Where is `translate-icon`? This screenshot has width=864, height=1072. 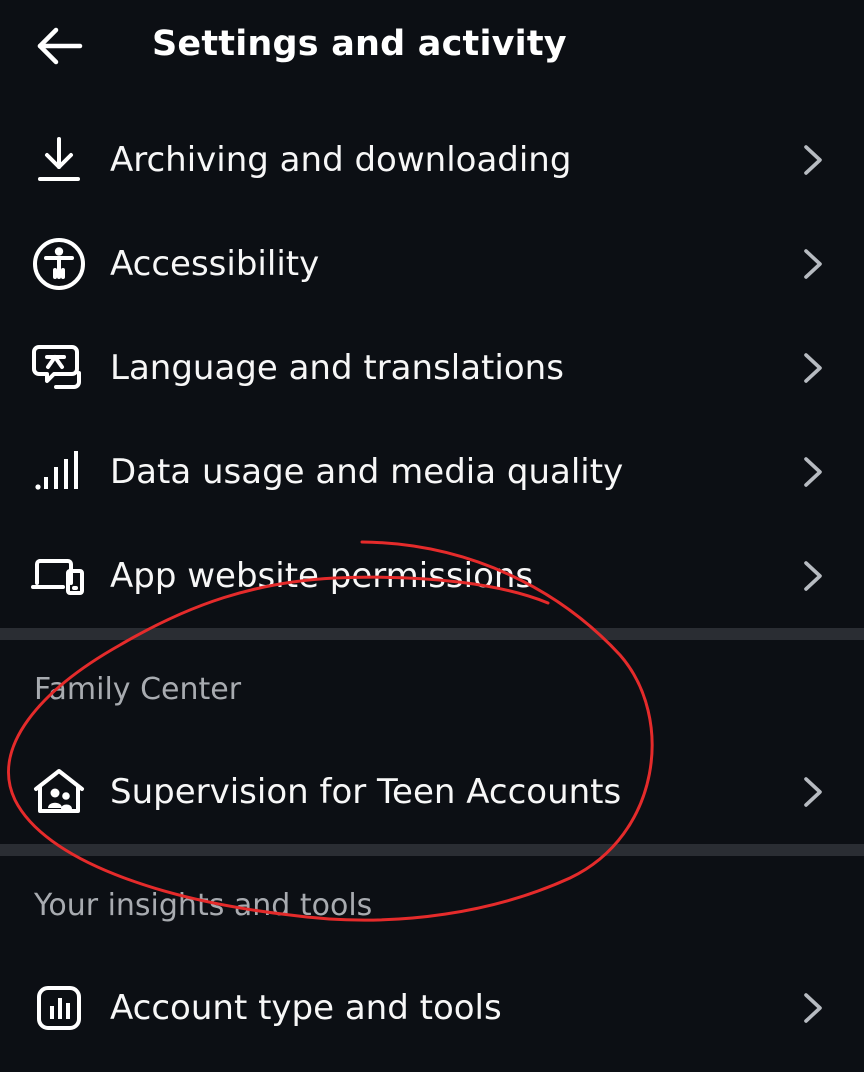
translate-icon is located at coordinates (59, 368).